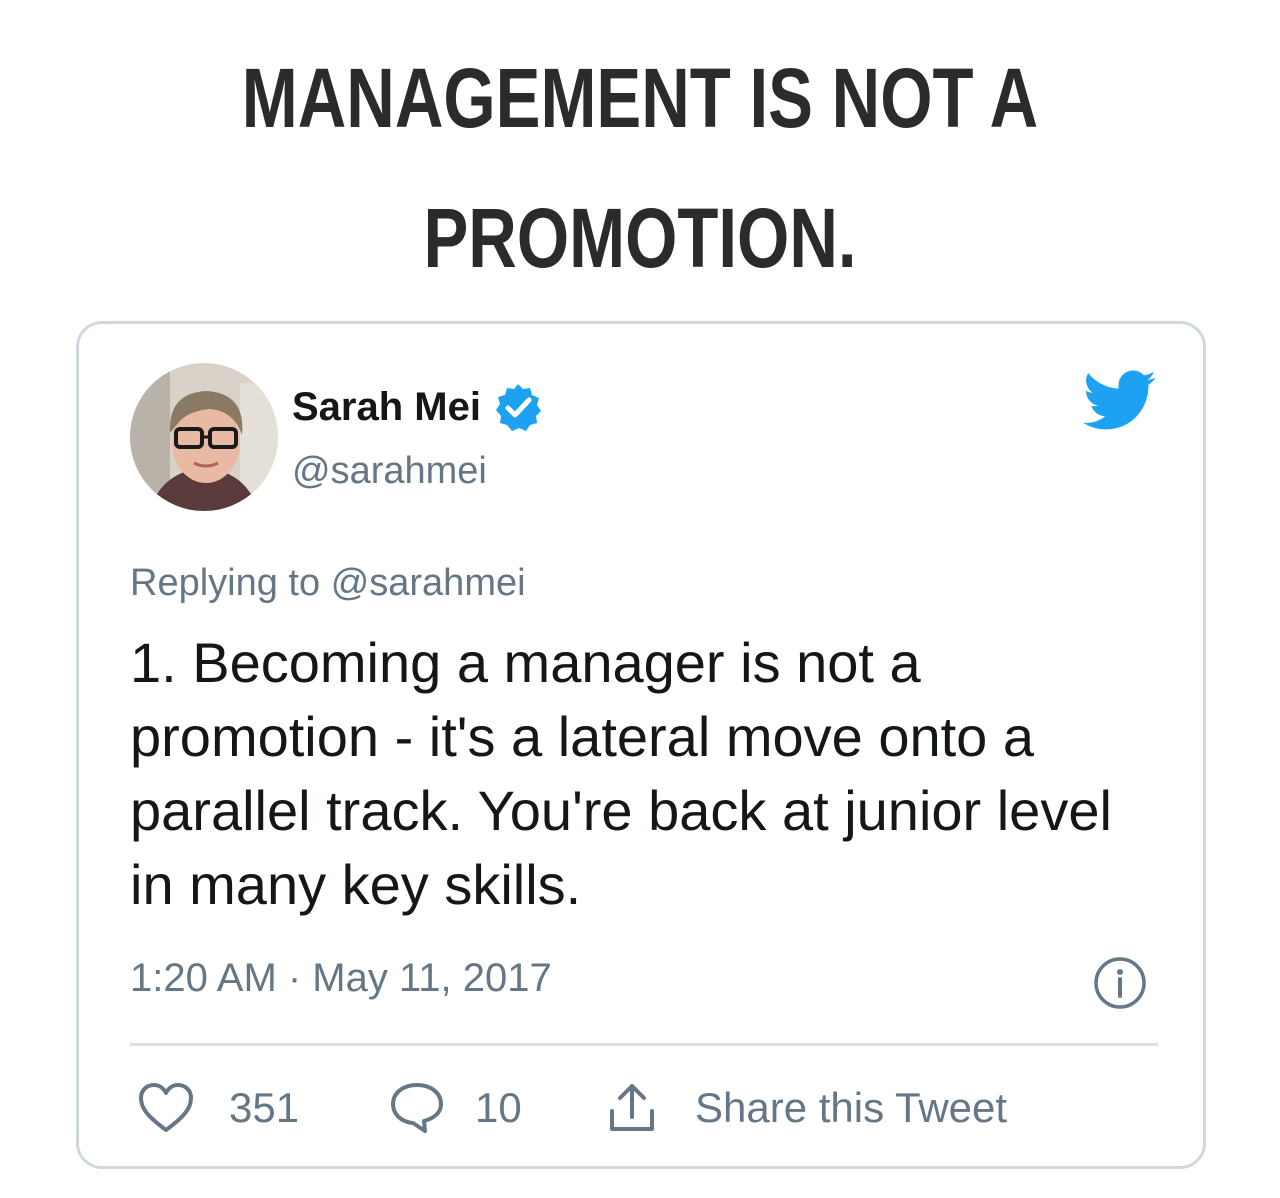 This screenshot has width=1280, height=1198. I want to click on speech-bubble-icon, so click(417, 1108).